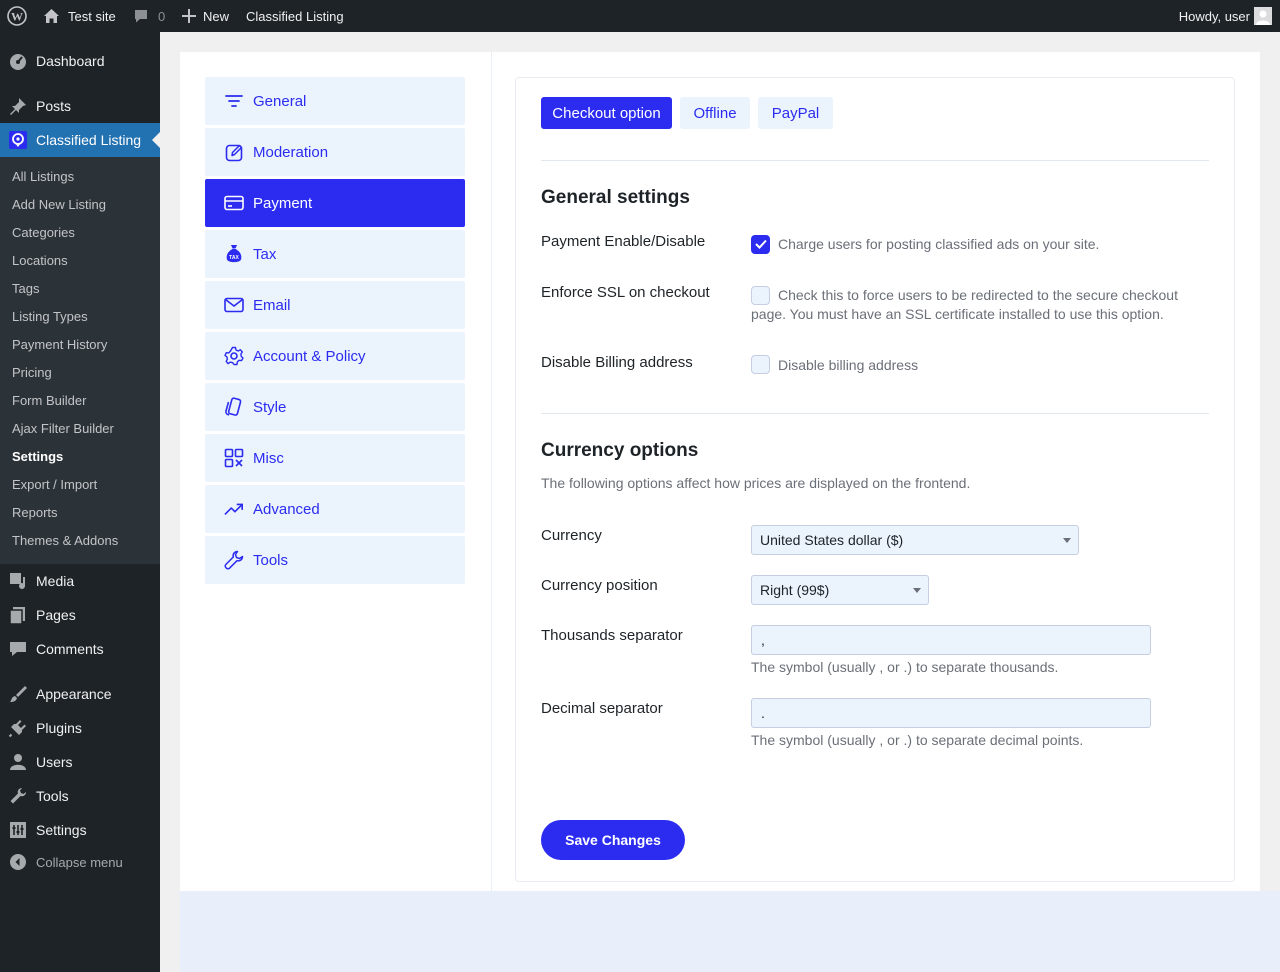 The image size is (1280, 972). I want to click on menu-tools: Tools, so click(80, 796).